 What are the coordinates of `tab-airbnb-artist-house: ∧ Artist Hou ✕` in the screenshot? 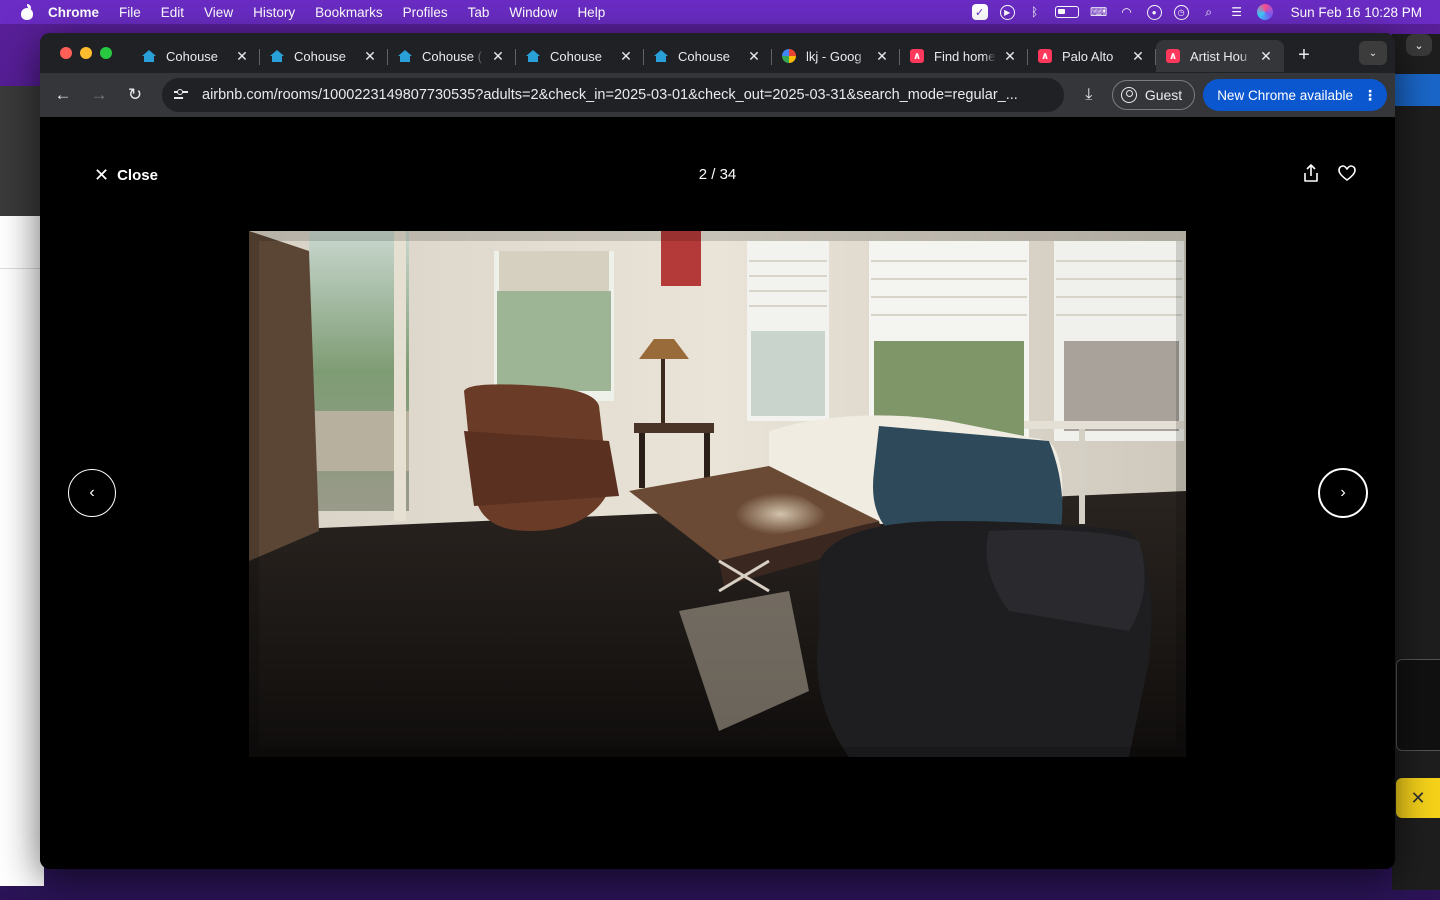 It's located at (1220, 56).